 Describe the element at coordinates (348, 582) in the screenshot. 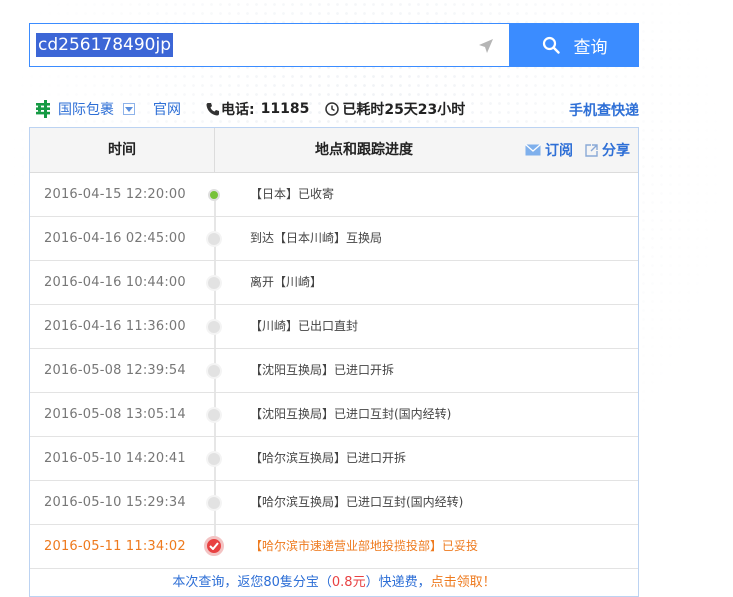

I see `promo-amount: 0.8元` at that location.